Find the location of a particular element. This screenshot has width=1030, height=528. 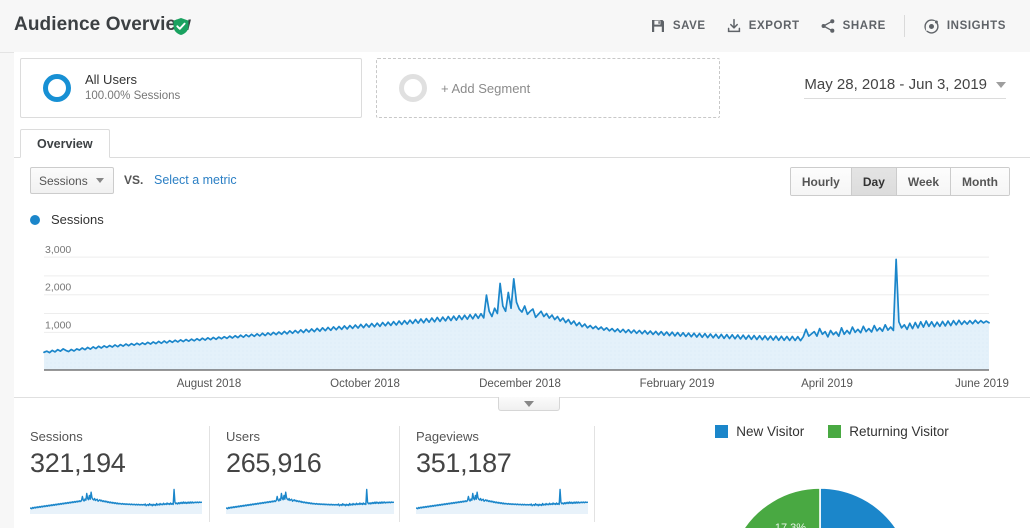

segment-subtitle: 100.00% Sessions is located at coordinates (133, 96).